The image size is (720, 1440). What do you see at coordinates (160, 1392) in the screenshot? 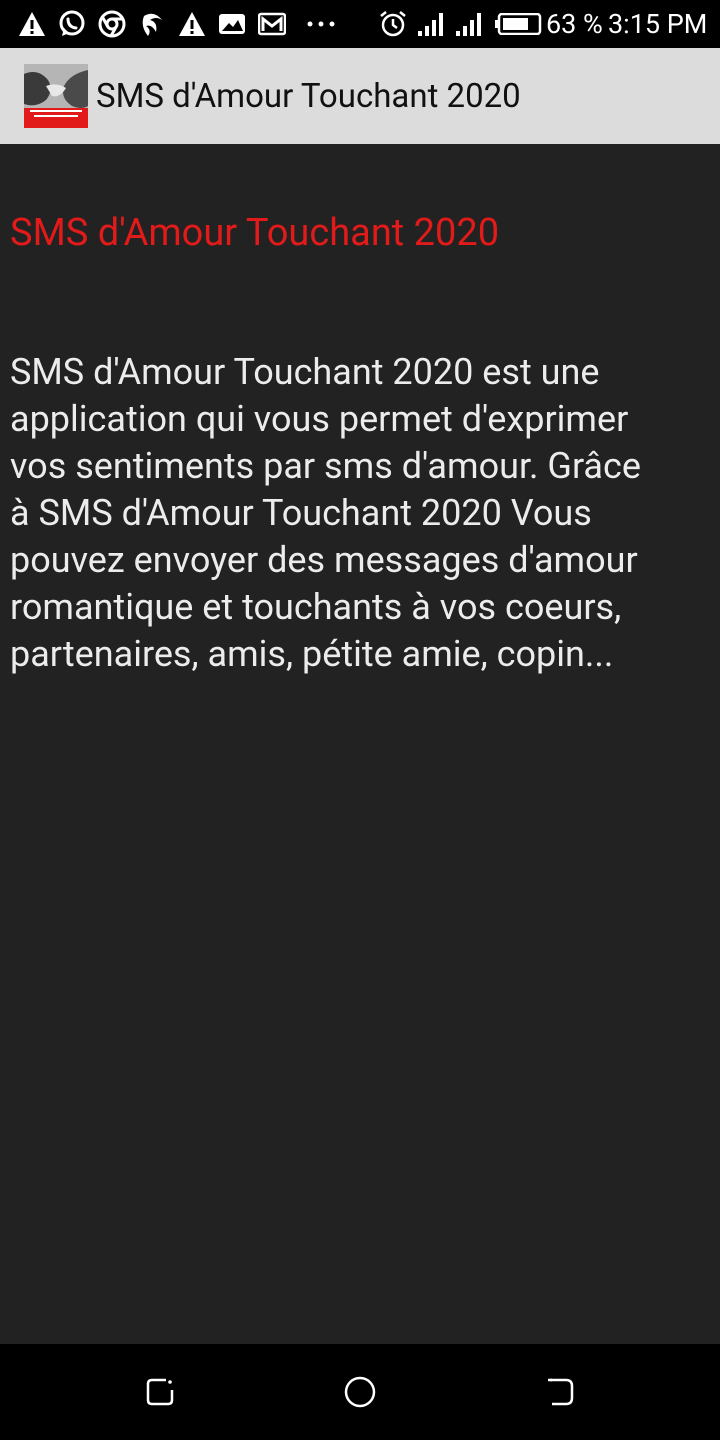
I see `recent-apps-icon` at bounding box center [160, 1392].